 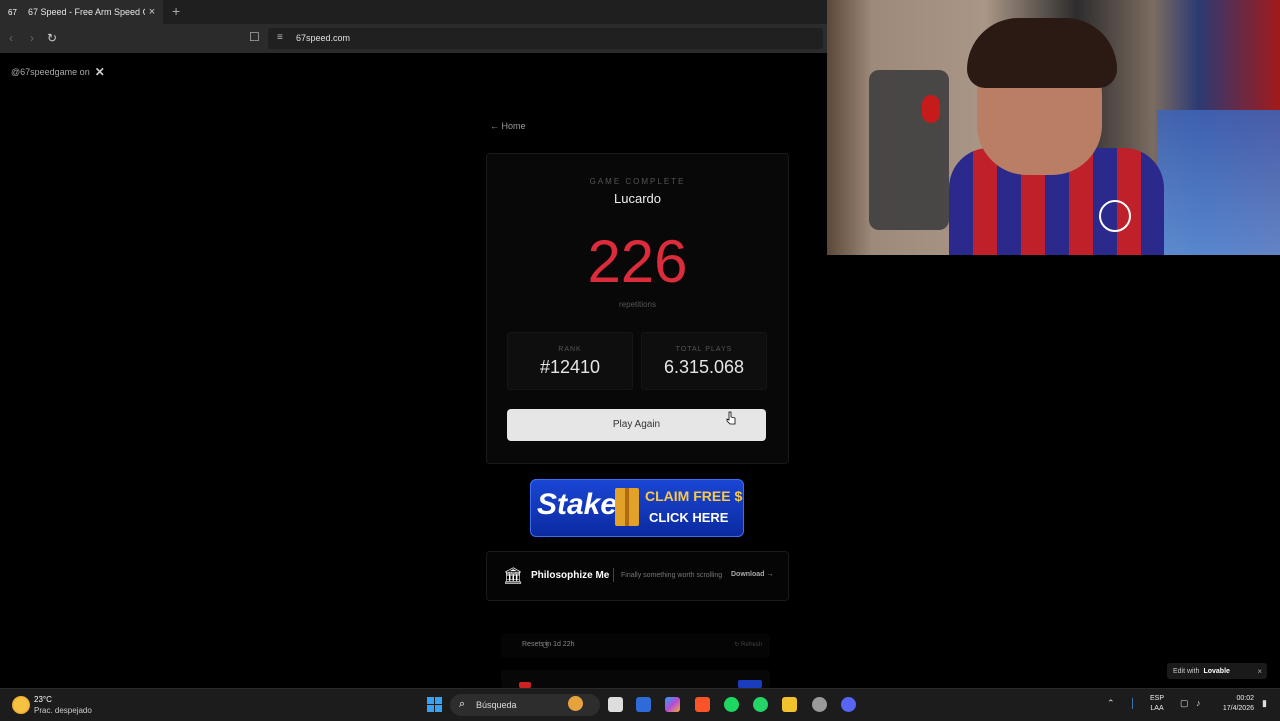 I want to click on spotify-icon, so click(x=731, y=704).